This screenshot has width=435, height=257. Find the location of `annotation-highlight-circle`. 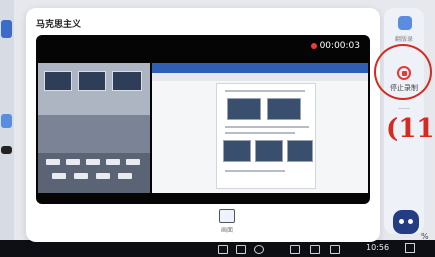

annotation-highlight-circle is located at coordinates (403, 72).